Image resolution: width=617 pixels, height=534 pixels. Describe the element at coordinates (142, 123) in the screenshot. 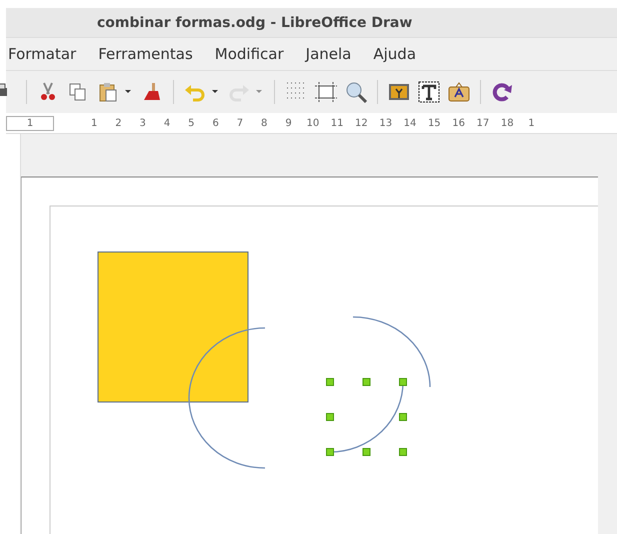

I see `ruler-number: 3` at that location.